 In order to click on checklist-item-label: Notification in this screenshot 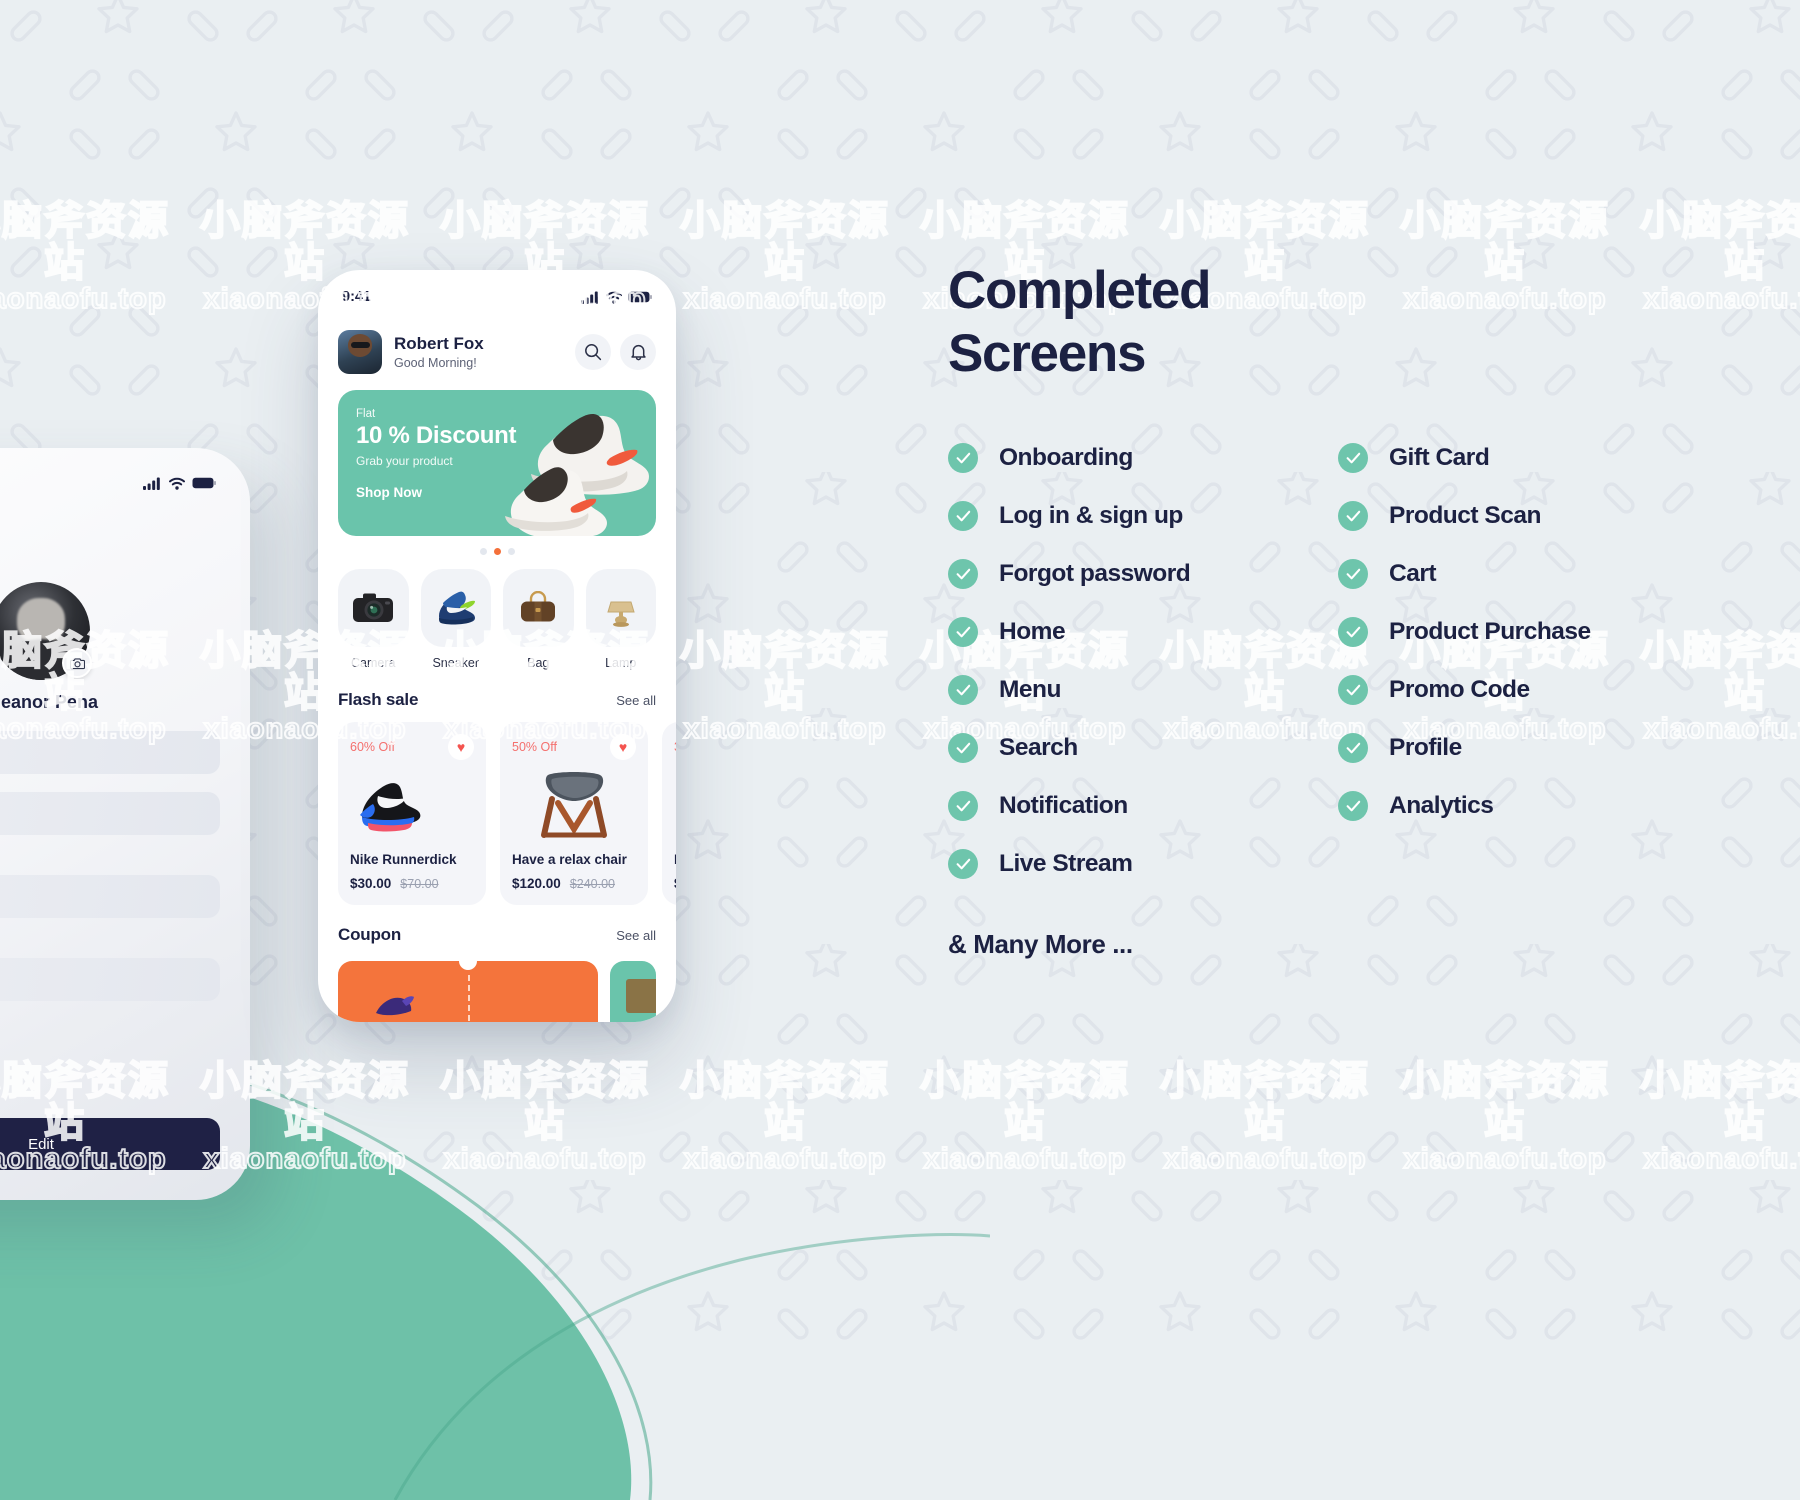, I will do `click(1063, 806)`.